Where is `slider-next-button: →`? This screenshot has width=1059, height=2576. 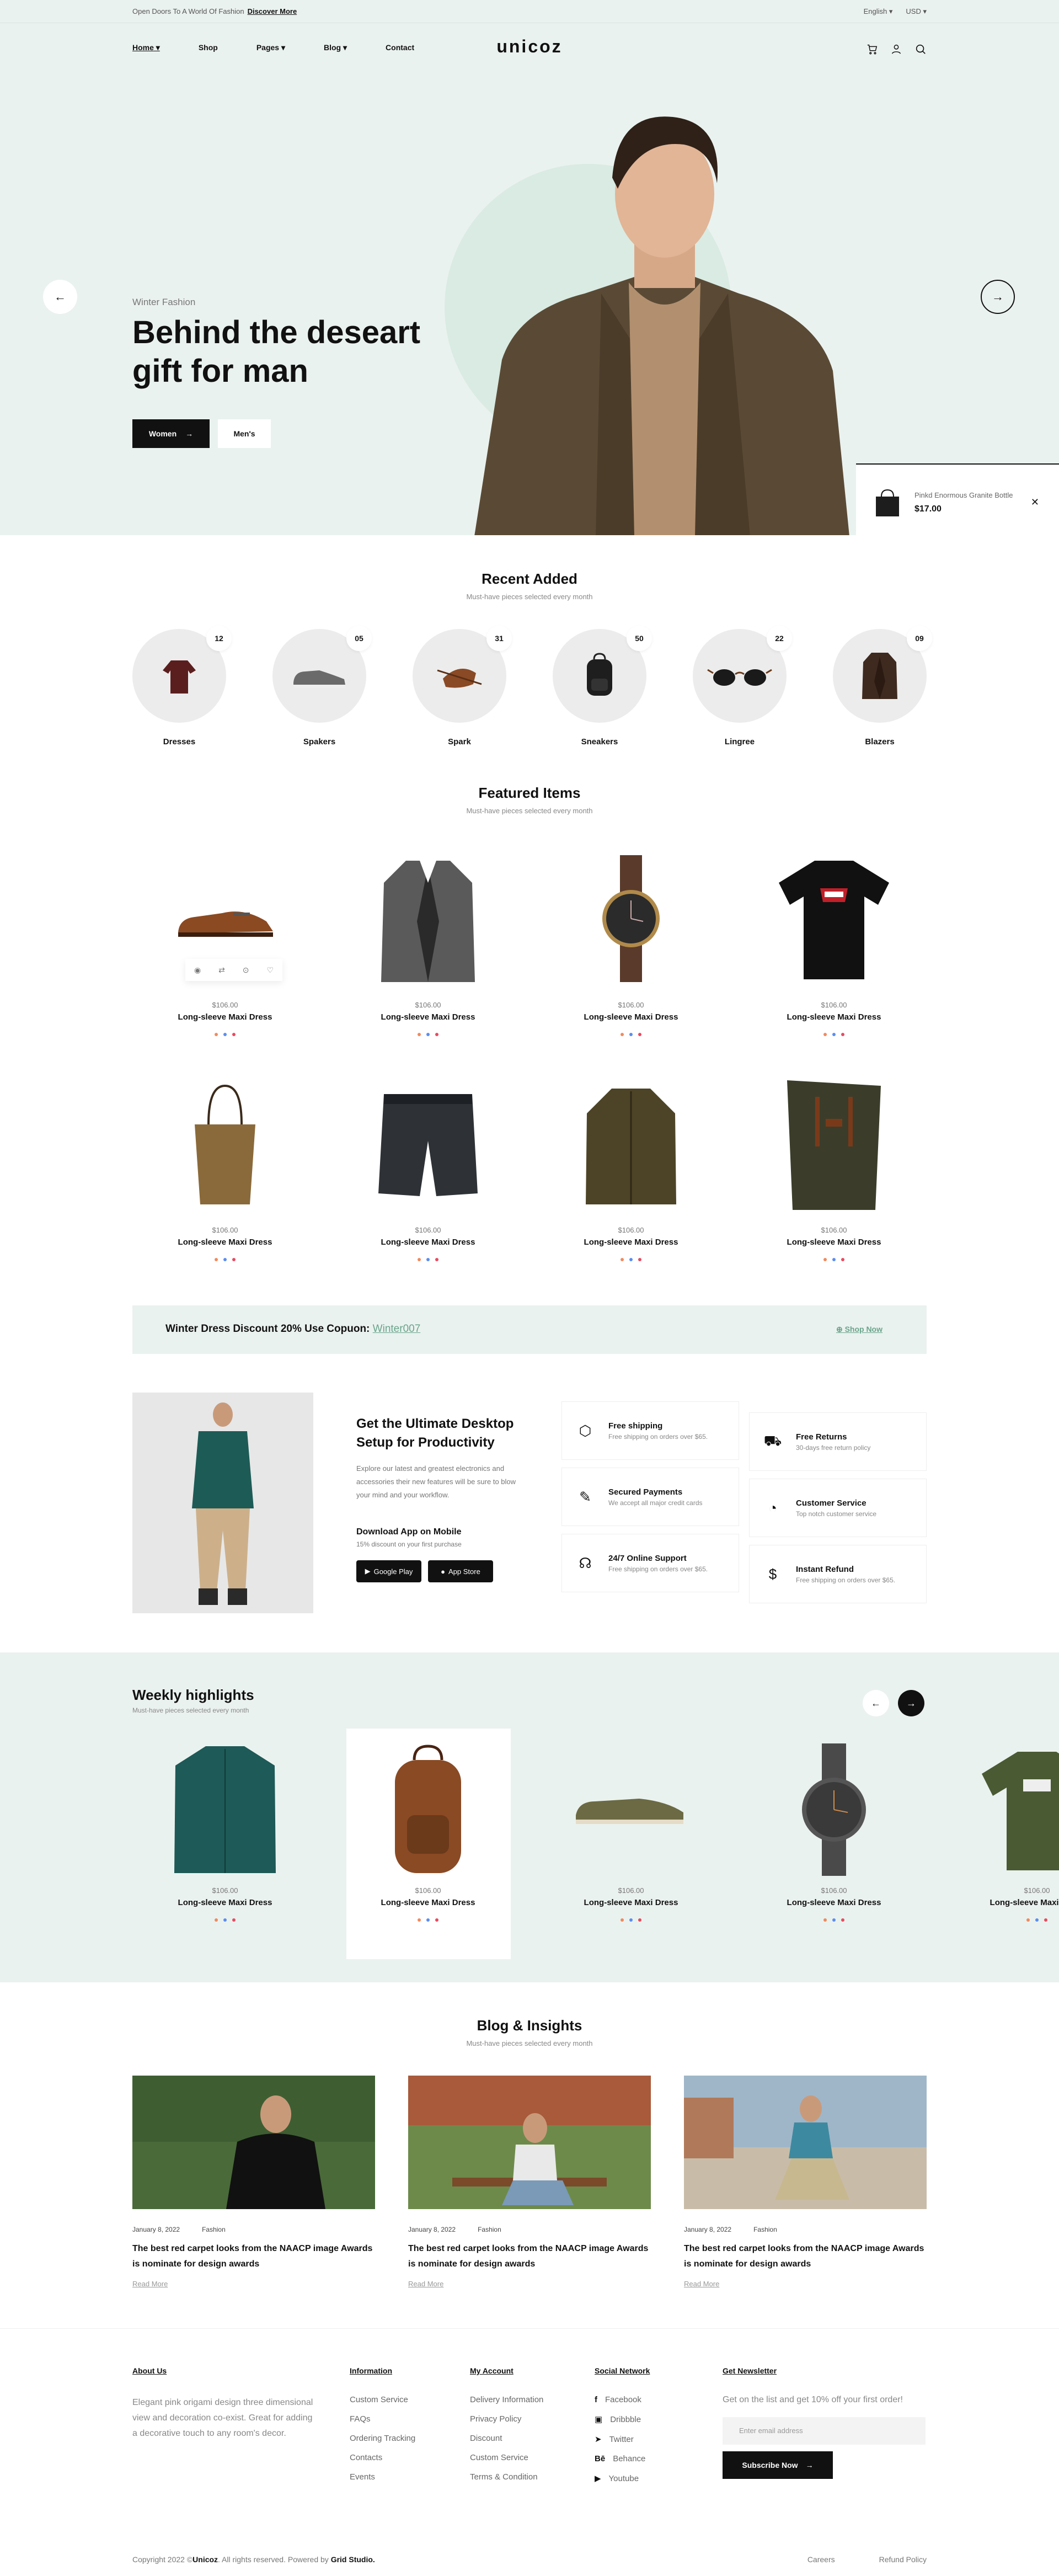 slider-next-button: → is located at coordinates (998, 297).